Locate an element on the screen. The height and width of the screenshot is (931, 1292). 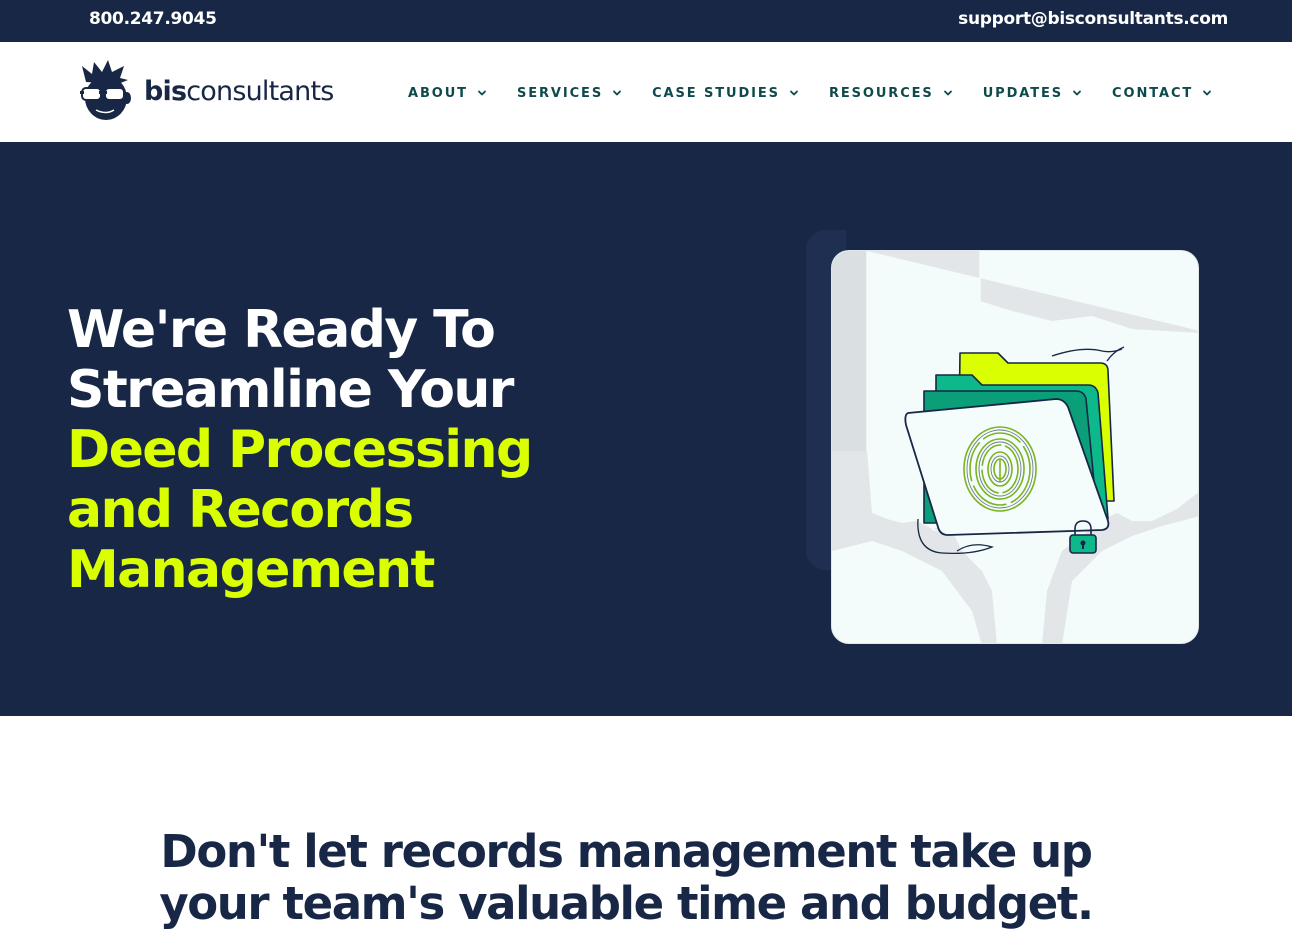
nav-resources: RESOURCES is located at coordinates (891, 93).